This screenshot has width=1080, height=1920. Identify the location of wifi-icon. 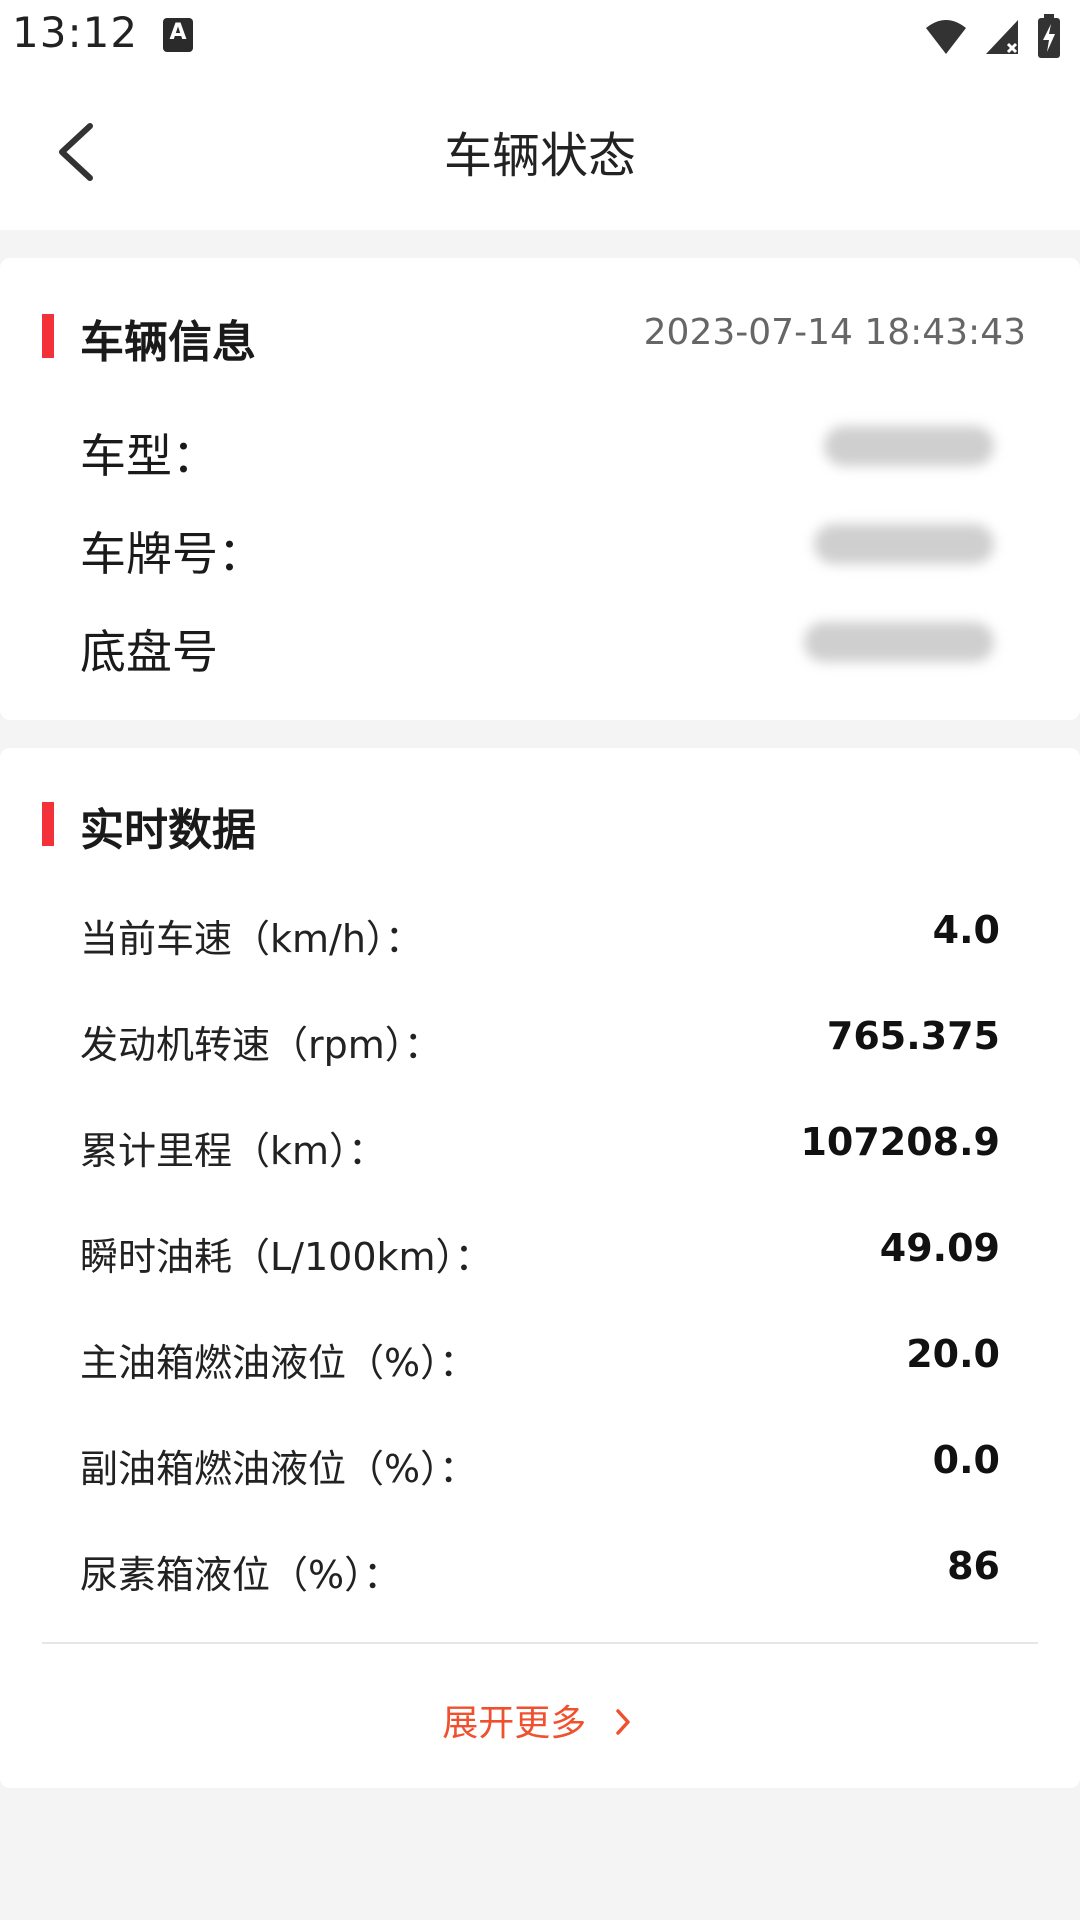
(946, 37).